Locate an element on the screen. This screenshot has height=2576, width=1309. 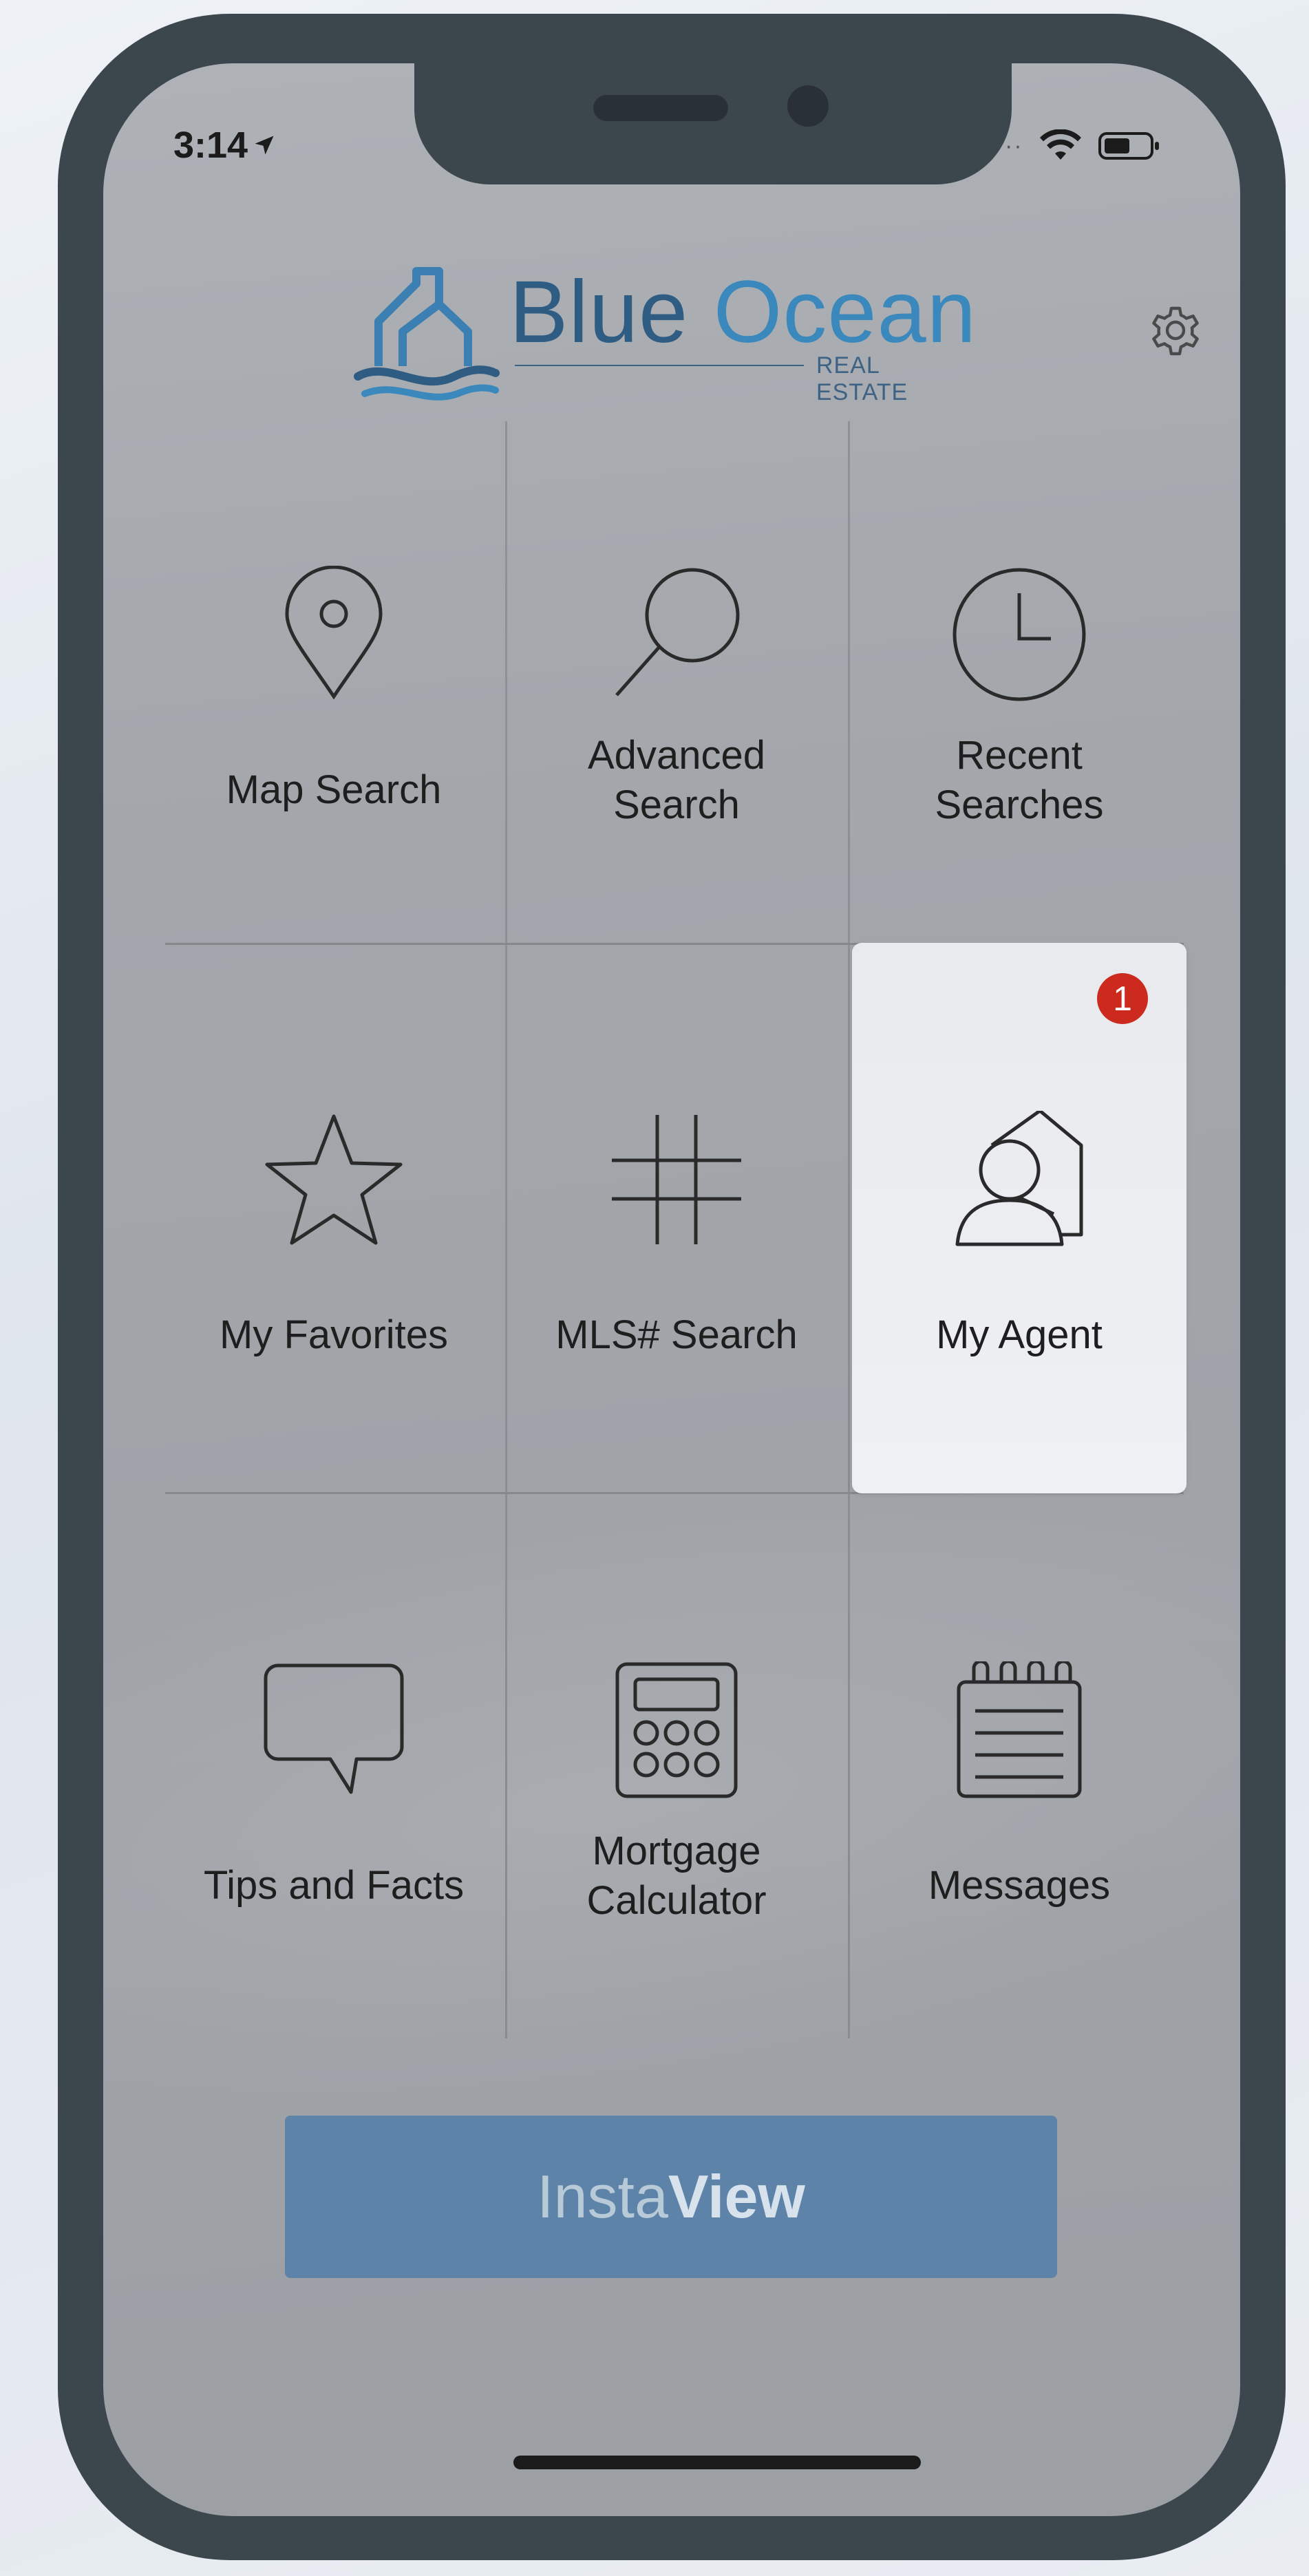
speech-bubble-icon is located at coordinates (334, 1728).